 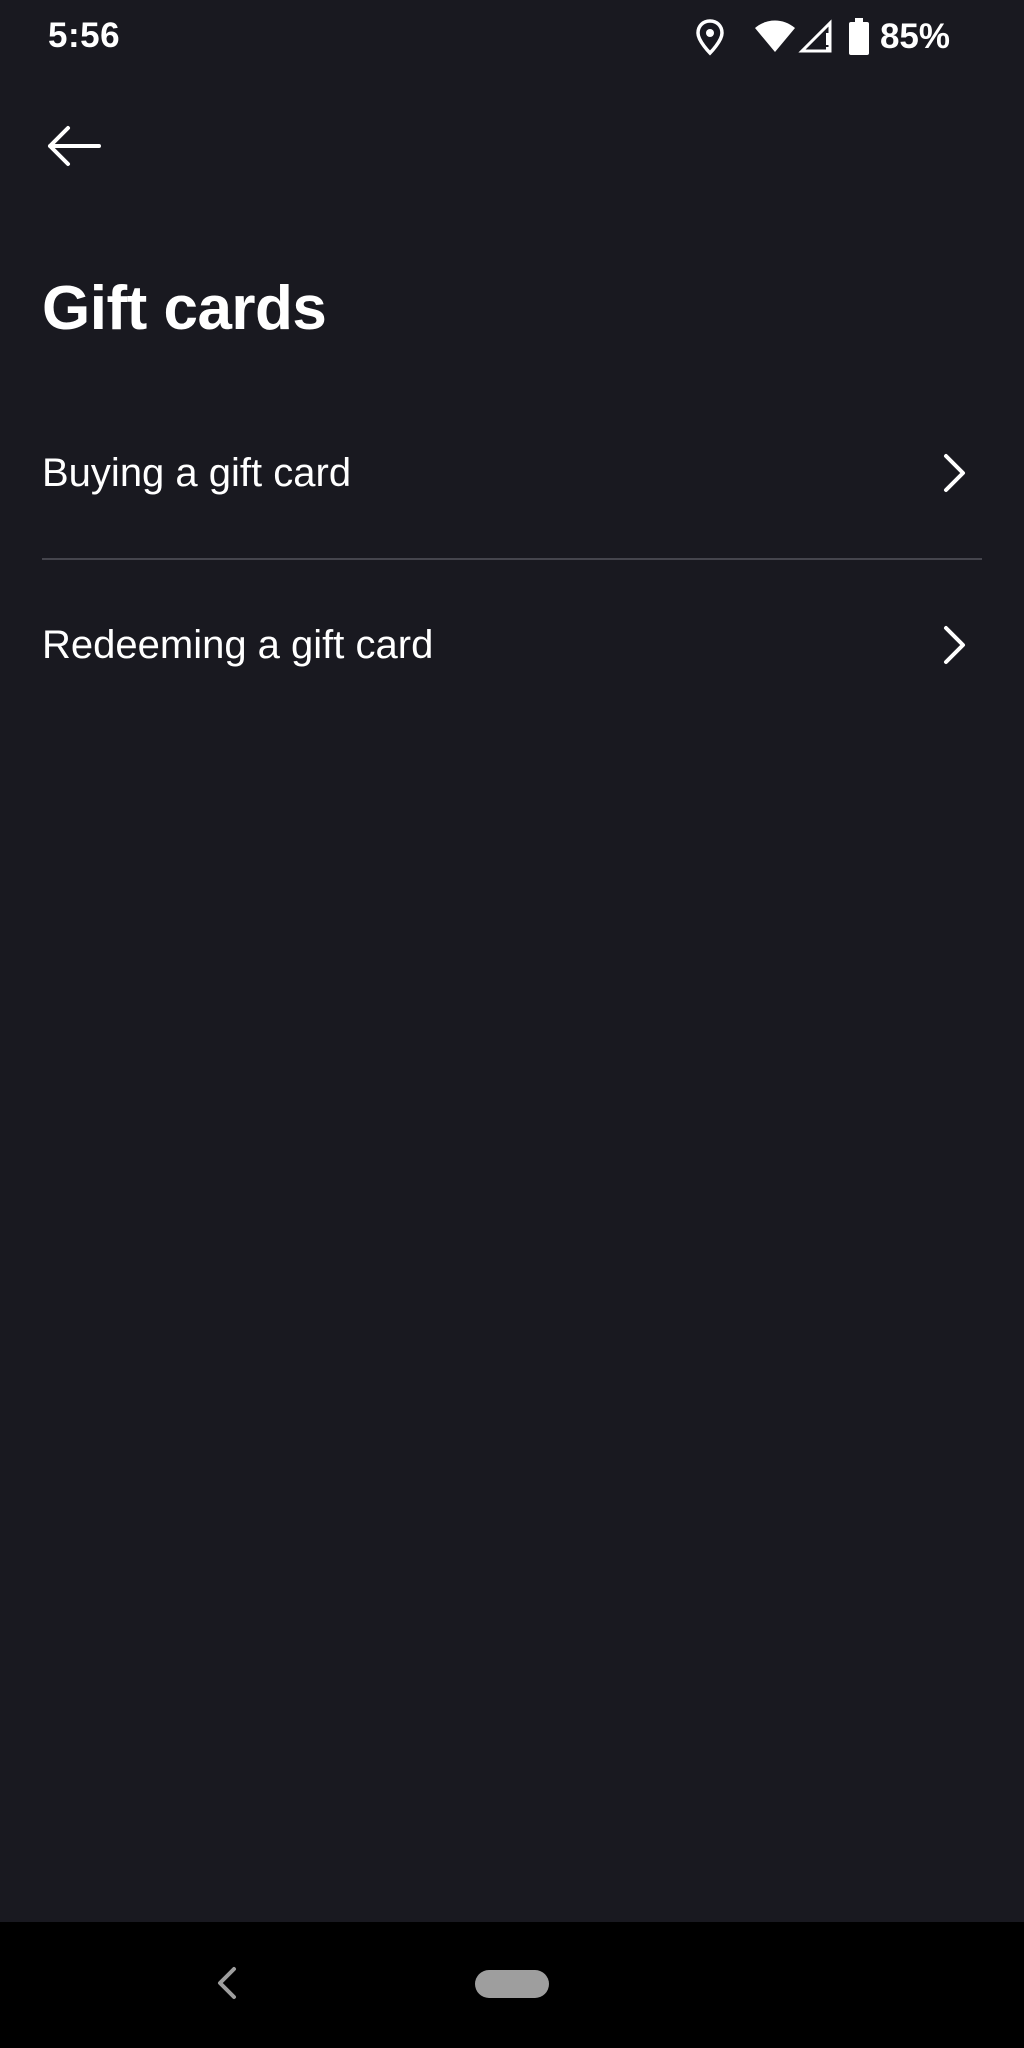 I want to click on cell-signal-icon, so click(x=816, y=37).